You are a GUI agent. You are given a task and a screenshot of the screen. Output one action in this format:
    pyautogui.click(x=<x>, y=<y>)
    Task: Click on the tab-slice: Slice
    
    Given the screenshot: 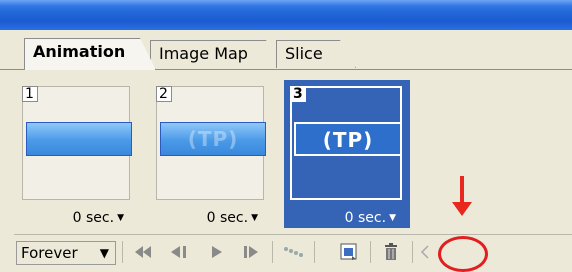 What is the action you would take?
    pyautogui.click(x=316, y=54)
    